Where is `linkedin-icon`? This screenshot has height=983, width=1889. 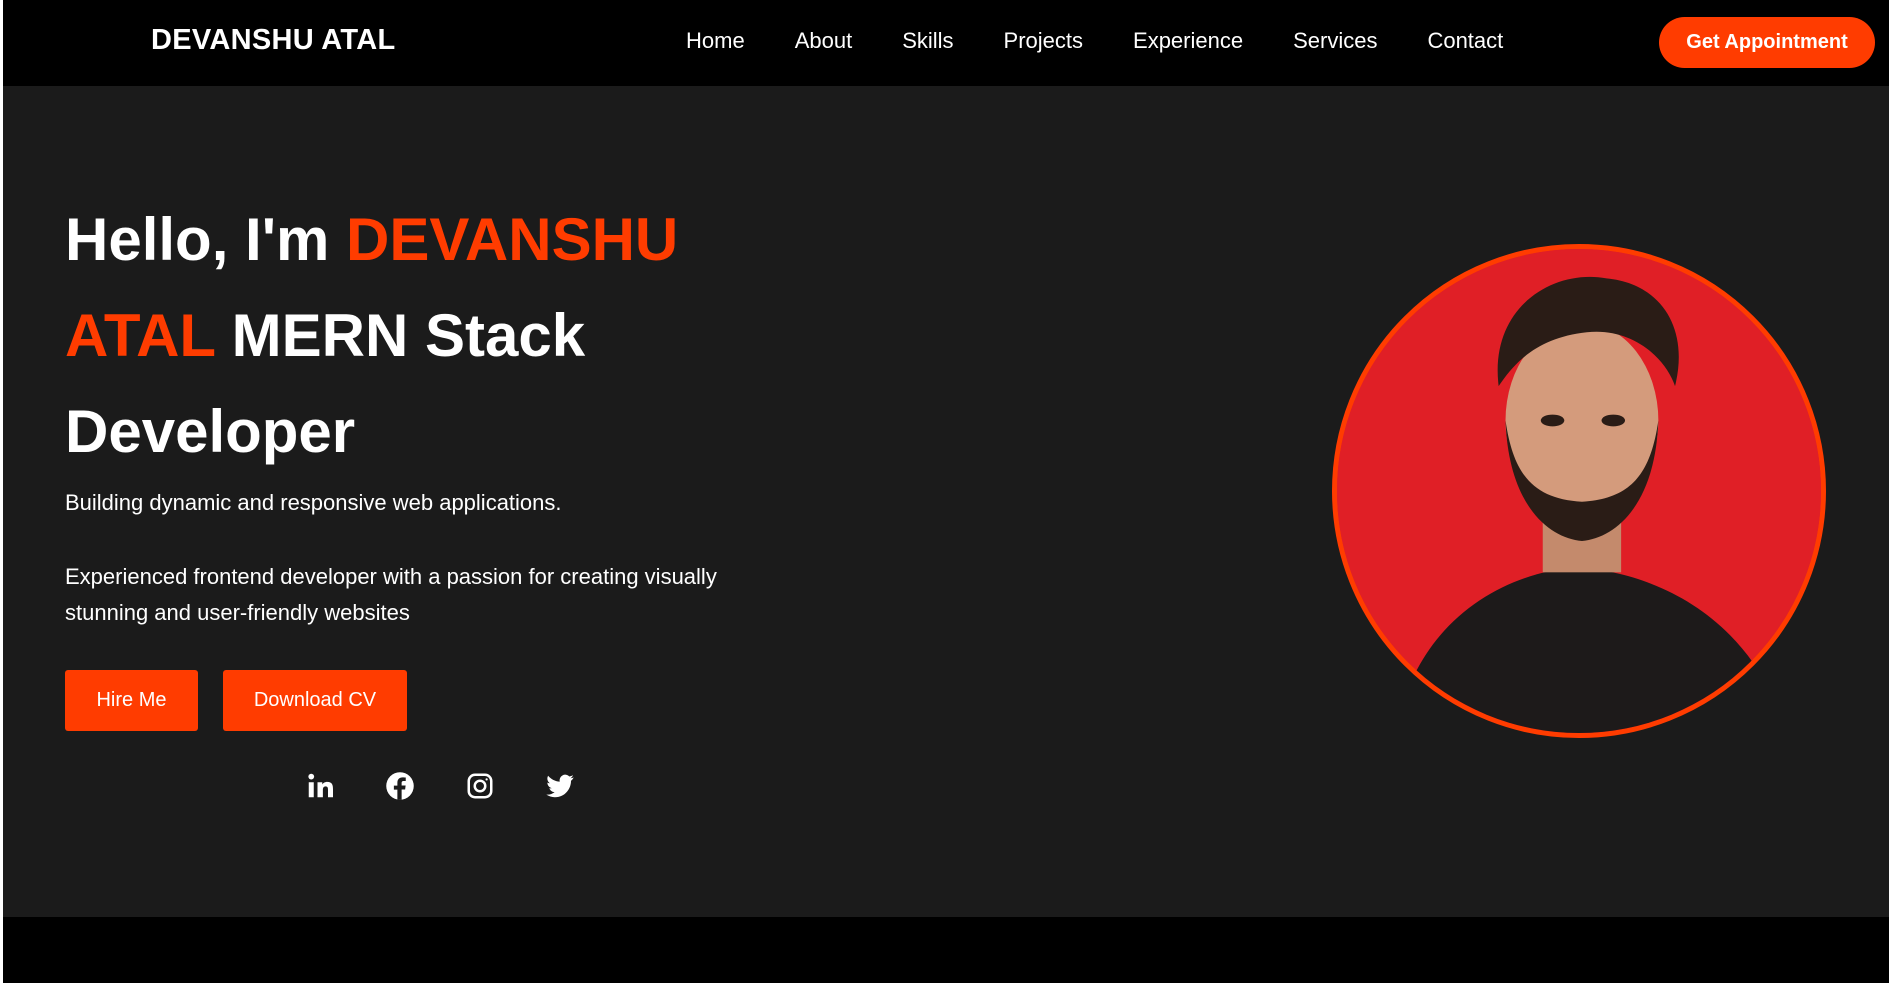 linkedin-icon is located at coordinates (320, 786).